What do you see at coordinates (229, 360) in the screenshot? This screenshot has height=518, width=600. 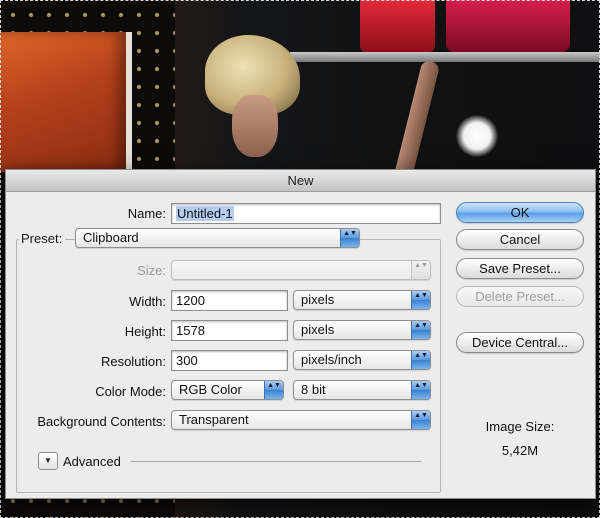 I see `resolution-input: 300` at bounding box center [229, 360].